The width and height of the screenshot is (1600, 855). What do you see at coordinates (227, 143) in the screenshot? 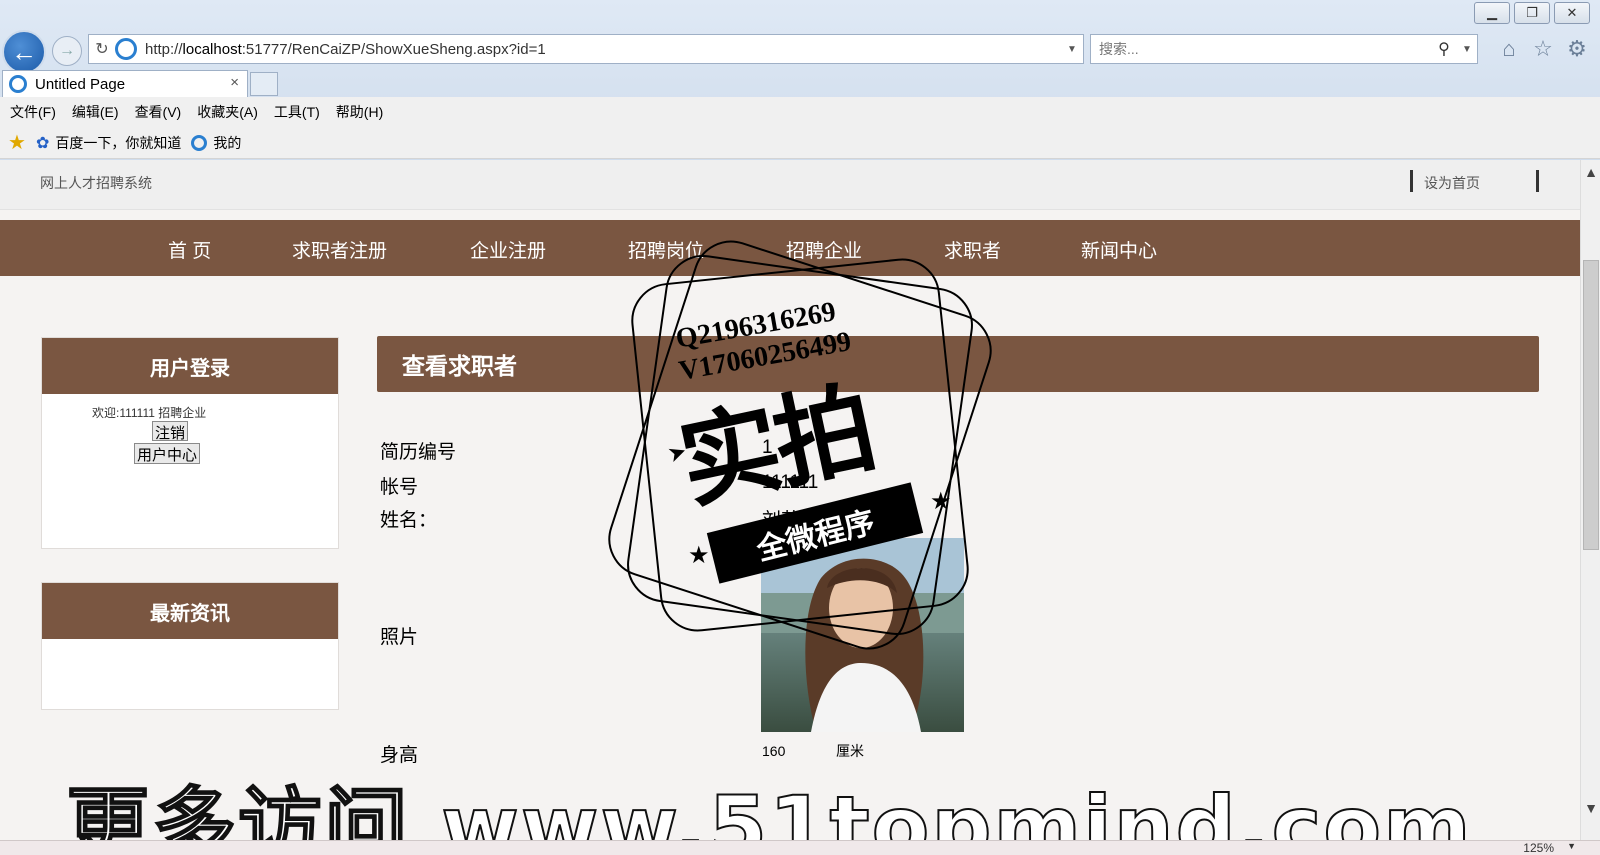
I see `favorite-link-mine: 我的` at bounding box center [227, 143].